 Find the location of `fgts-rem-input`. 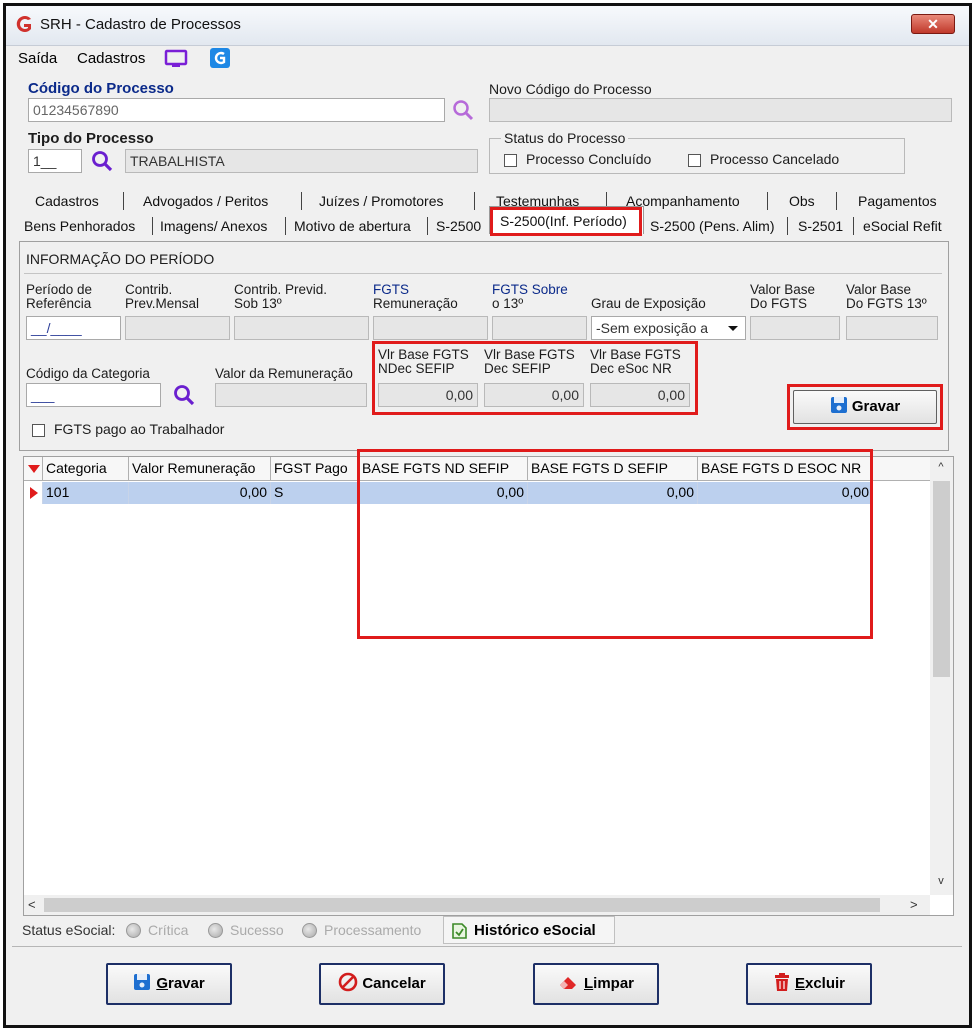

fgts-rem-input is located at coordinates (430, 328).